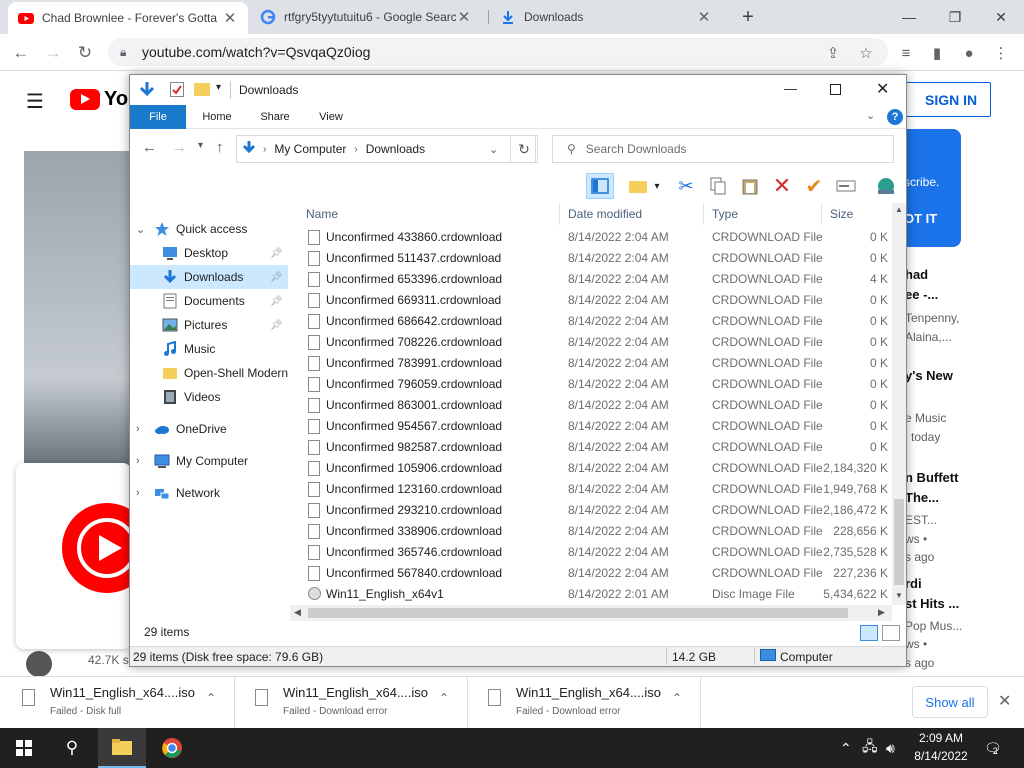 The width and height of the screenshot is (1024, 768). I want to click on ribbon-tab-share: Share, so click(275, 117).